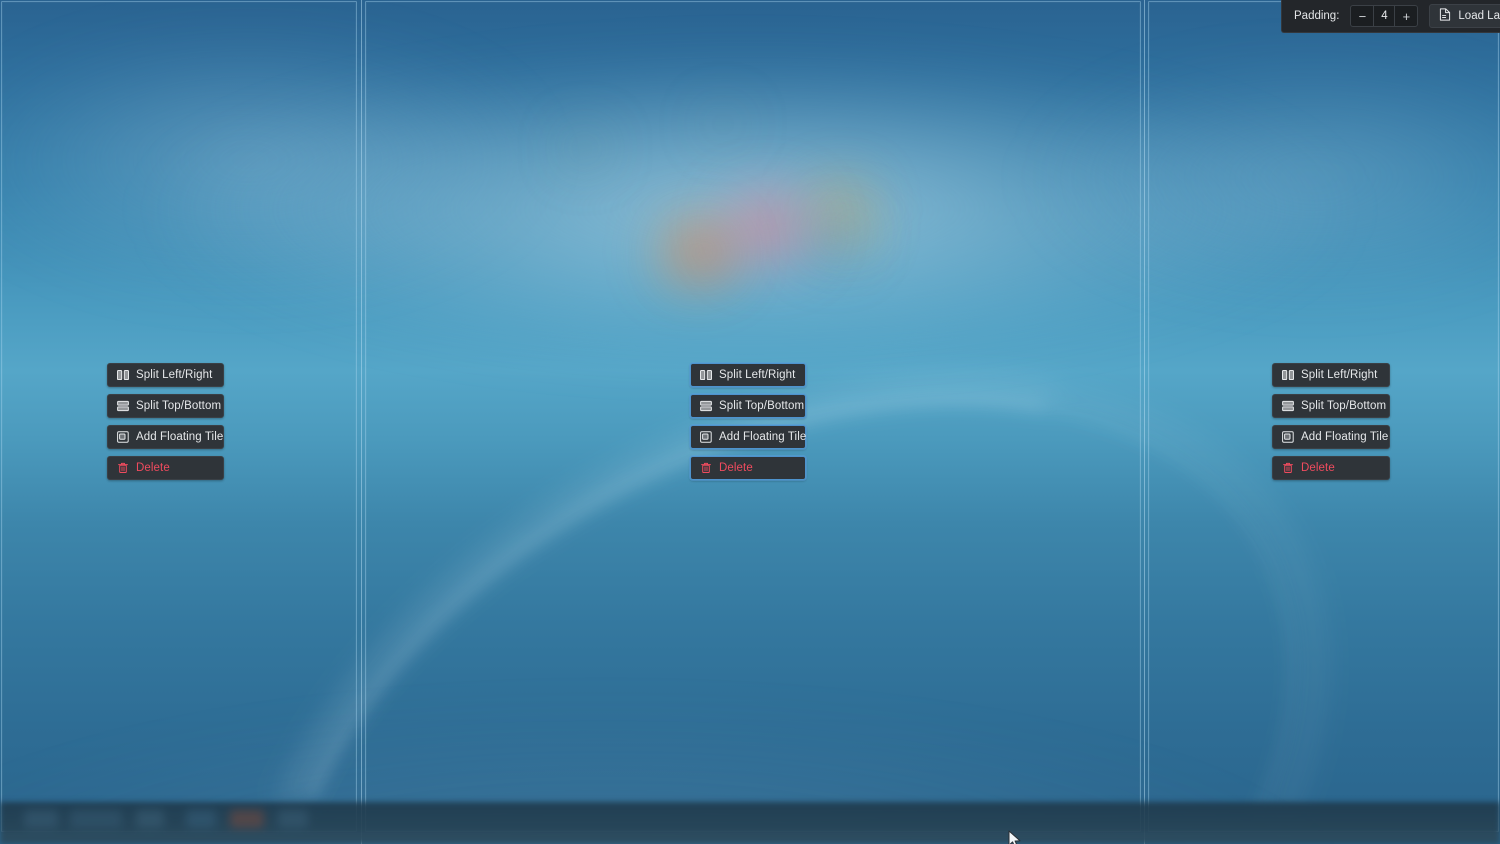  I want to click on padding-label: Padding:, so click(1317, 16).